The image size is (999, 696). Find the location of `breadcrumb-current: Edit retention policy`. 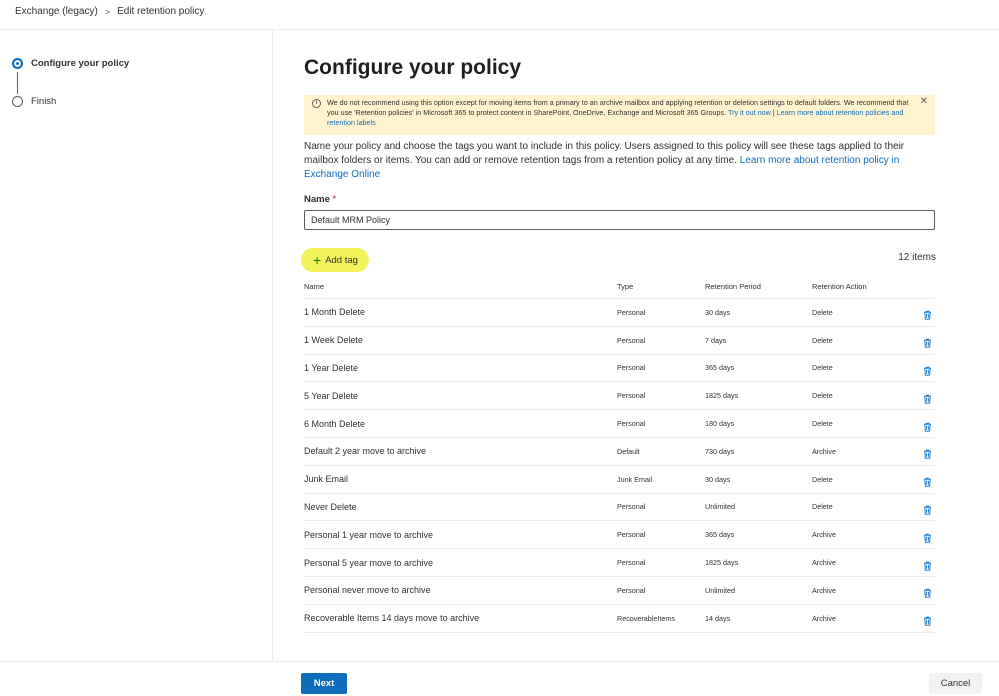

breadcrumb-current: Edit retention policy is located at coordinates (161, 11).